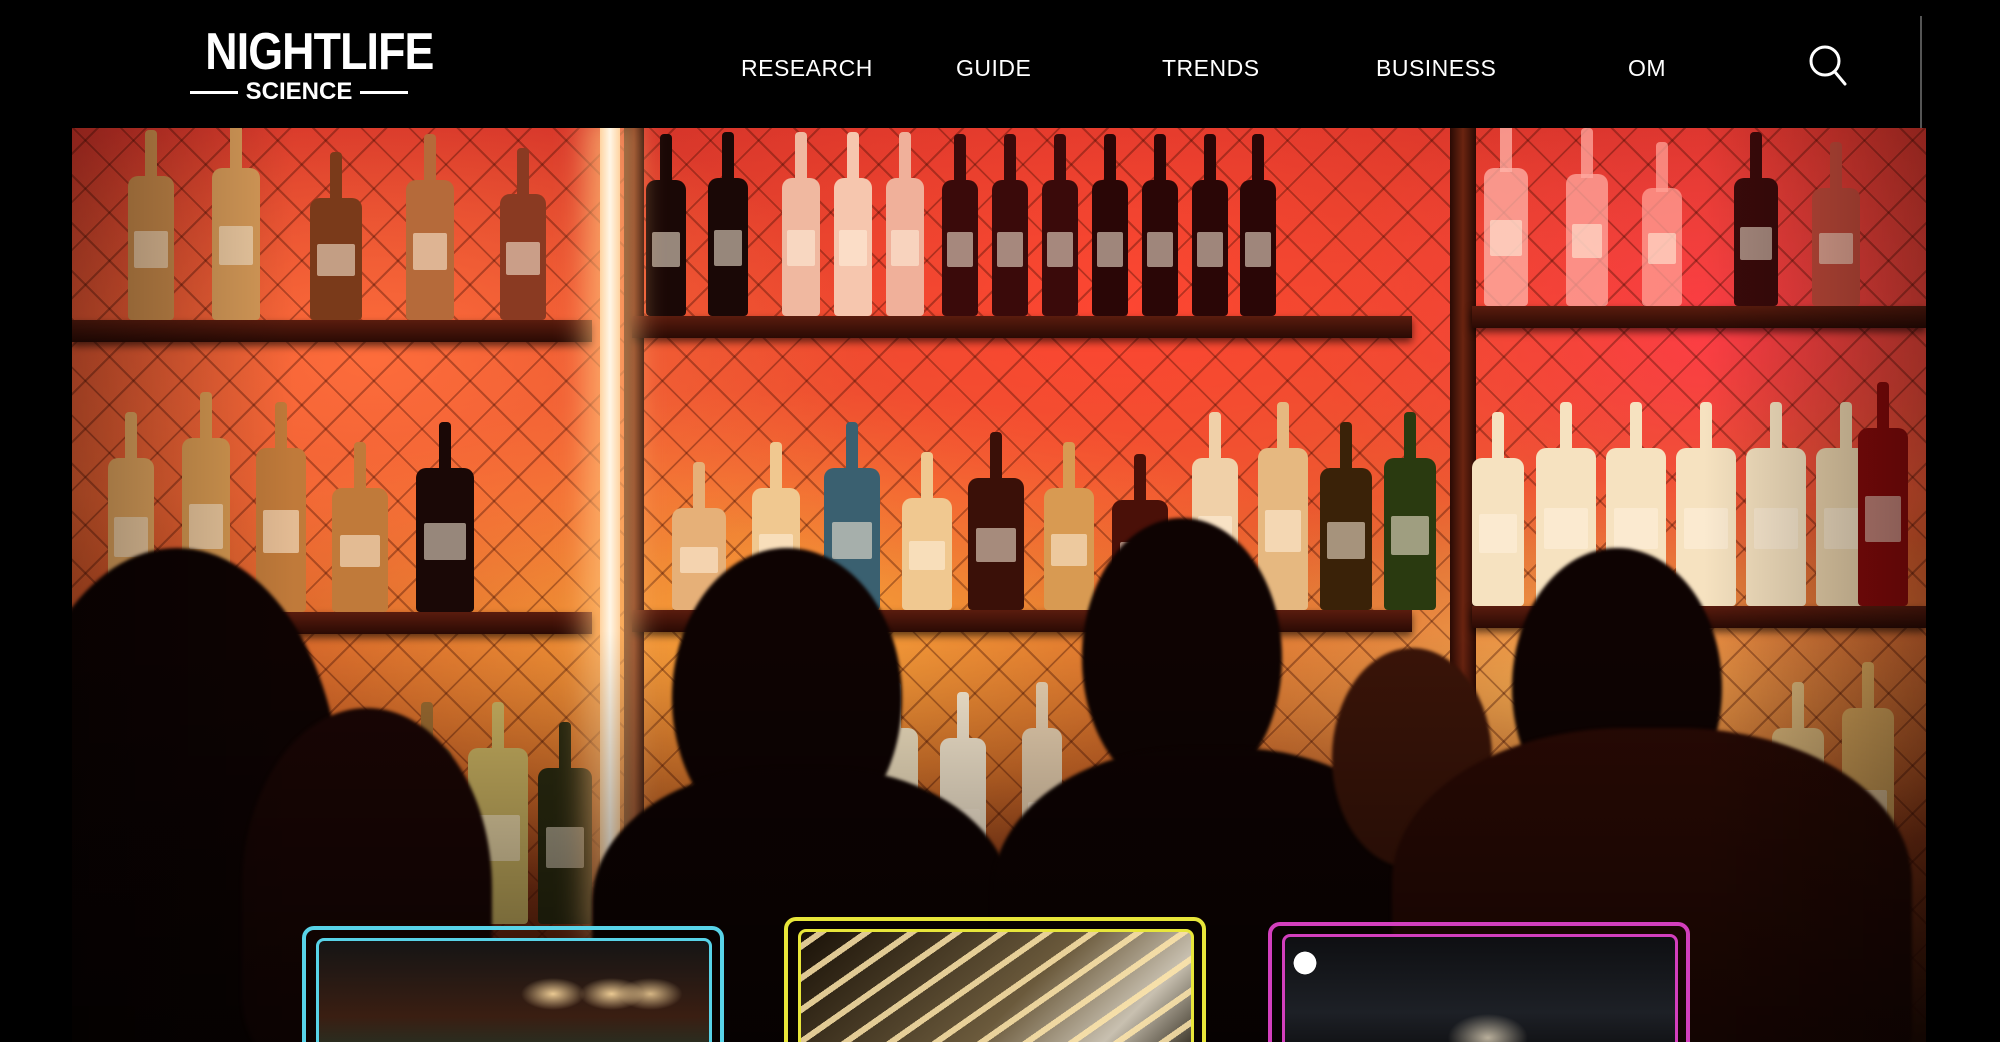 Image resolution: width=2000 pixels, height=1042 pixels. Describe the element at coordinates (1828, 66) in the screenshot. I see `search-icon` at that location.